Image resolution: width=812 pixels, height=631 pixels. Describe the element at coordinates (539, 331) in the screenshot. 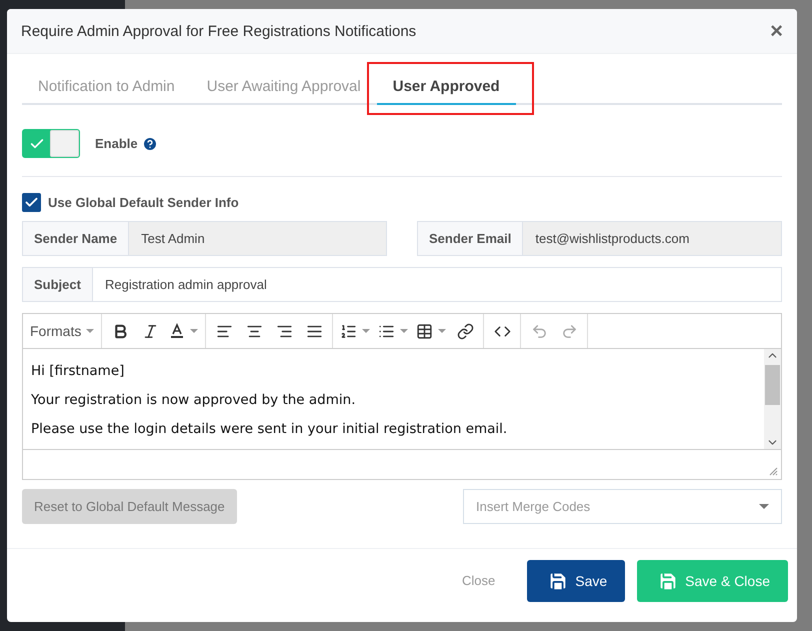

I see `undo-icon` at that location.